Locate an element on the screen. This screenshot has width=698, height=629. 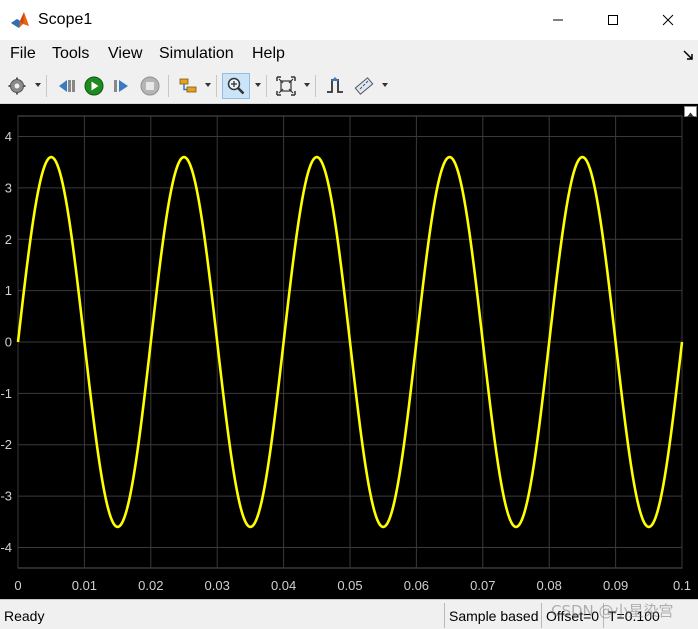
toggle-legend-button is located at coordinates (690, 111).